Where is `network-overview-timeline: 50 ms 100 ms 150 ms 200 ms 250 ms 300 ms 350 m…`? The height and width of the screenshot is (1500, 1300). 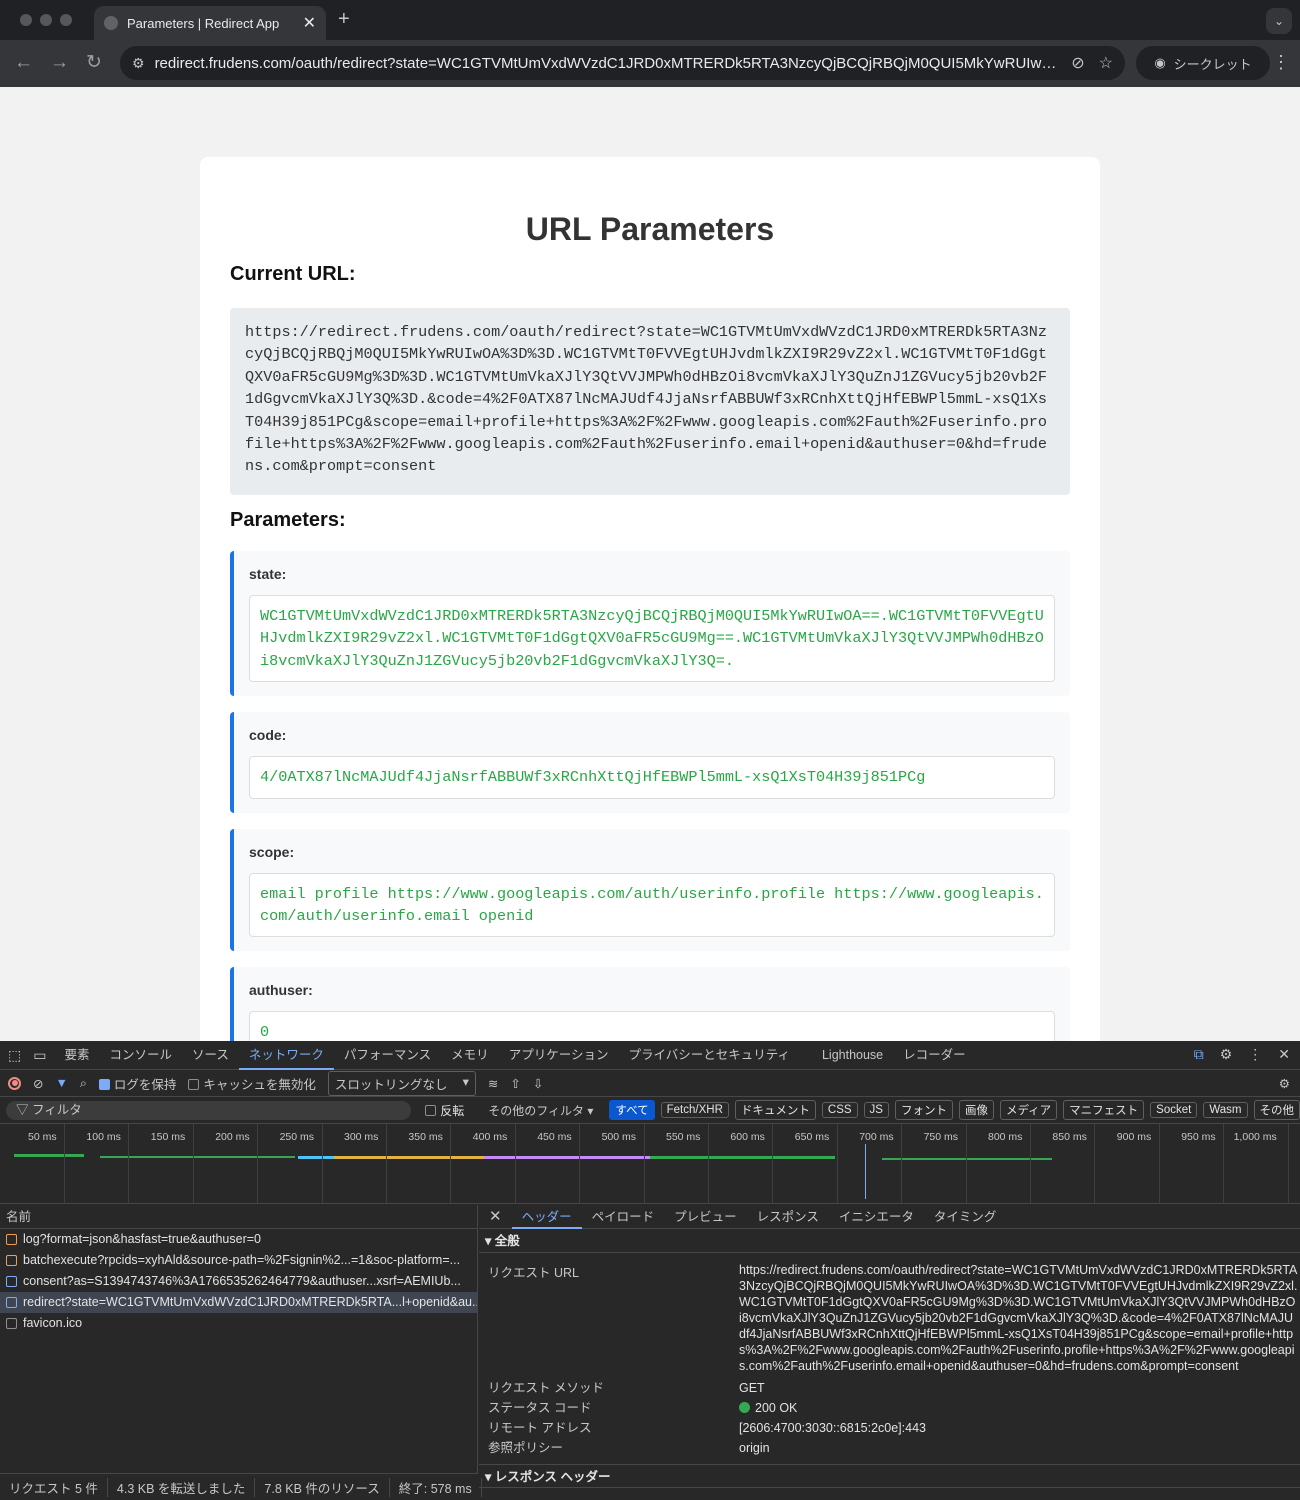
network-overview-timeline: 50 ms 100 ms 150 ms 200 ms 250 ms 300 ms 350 m… is located at coordinates (650, 1164).